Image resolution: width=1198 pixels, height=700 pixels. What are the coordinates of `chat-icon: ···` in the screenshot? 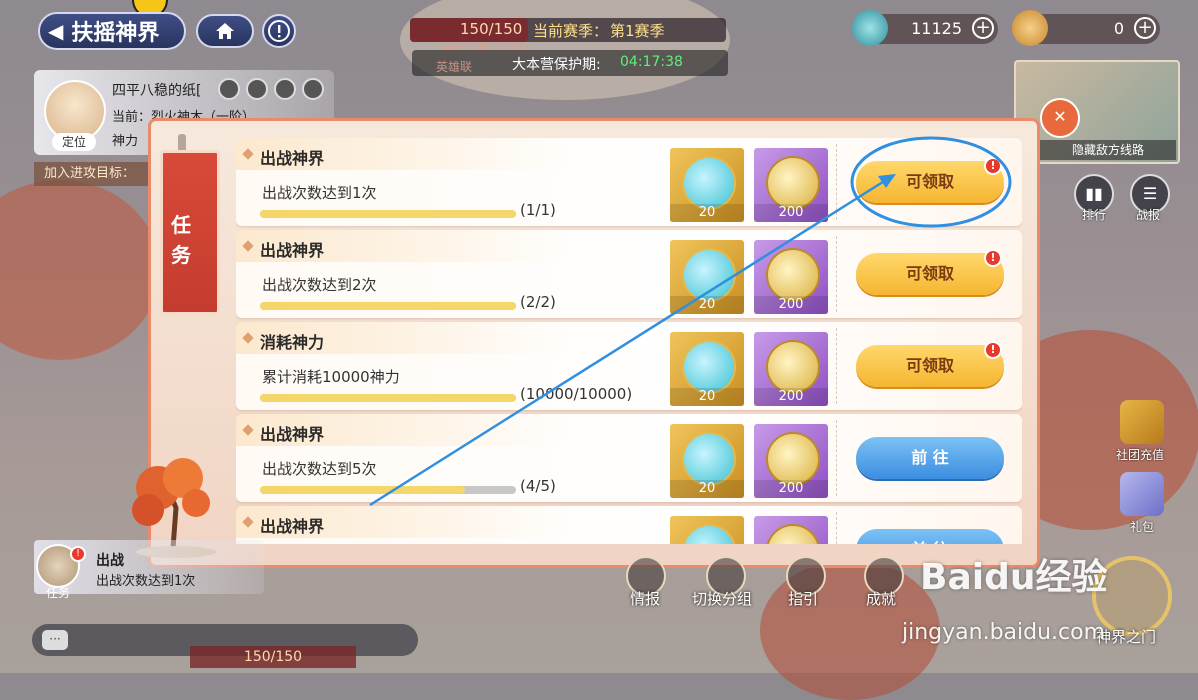 It's located at (55, 640).